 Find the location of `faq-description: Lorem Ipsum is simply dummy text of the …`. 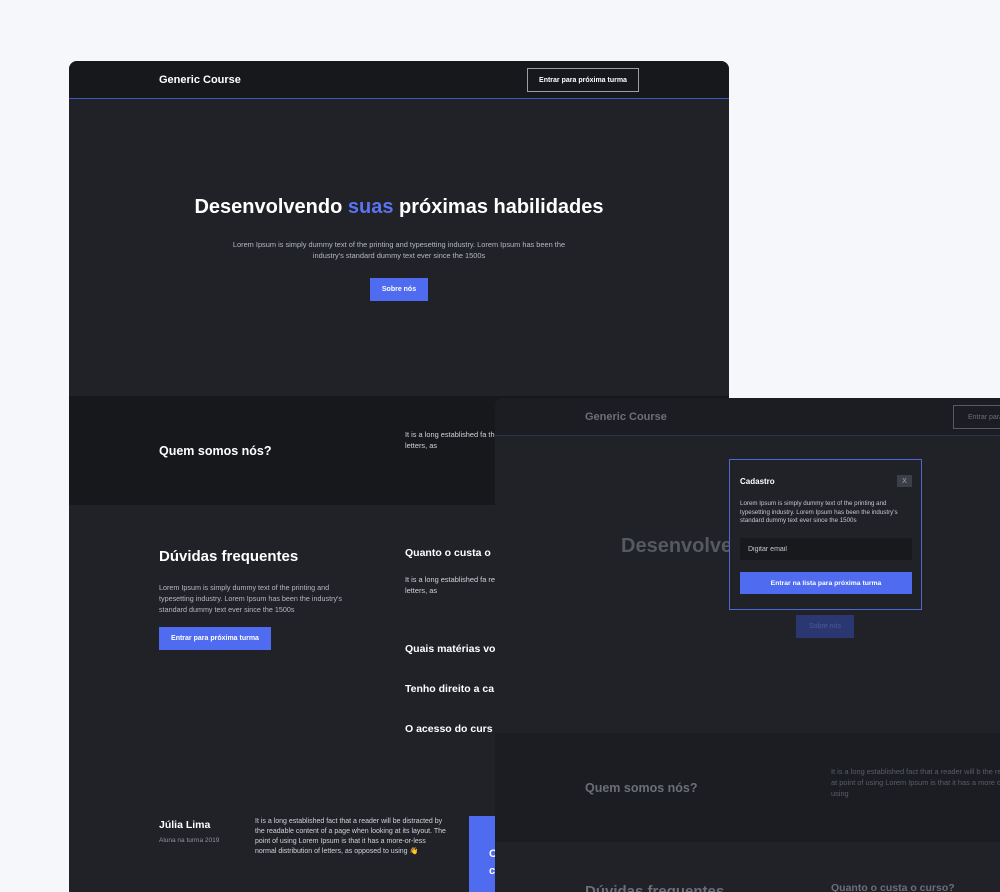

faq-description: Lorem Ipsum is simply dummy text of the … is located at coordinates (251, 598).